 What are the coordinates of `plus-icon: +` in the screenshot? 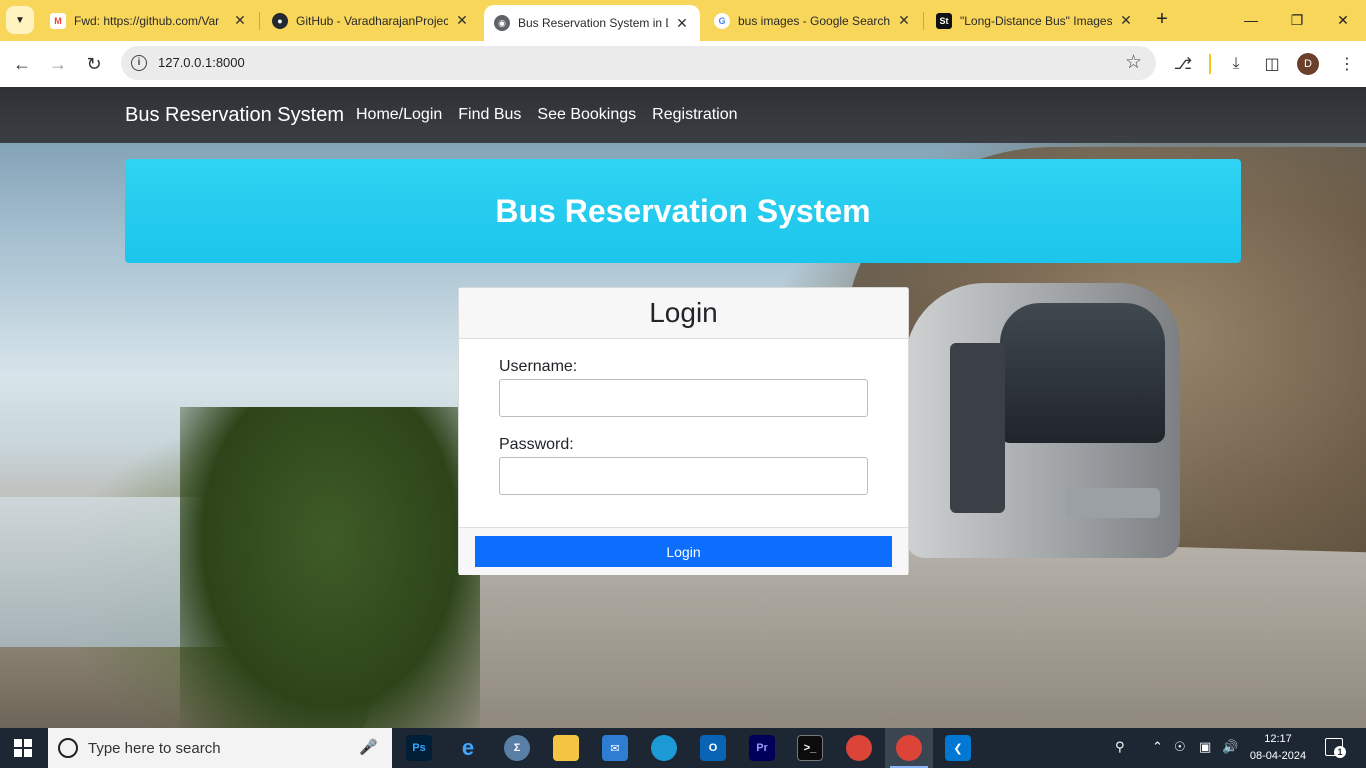 It's located at (1162, 19).